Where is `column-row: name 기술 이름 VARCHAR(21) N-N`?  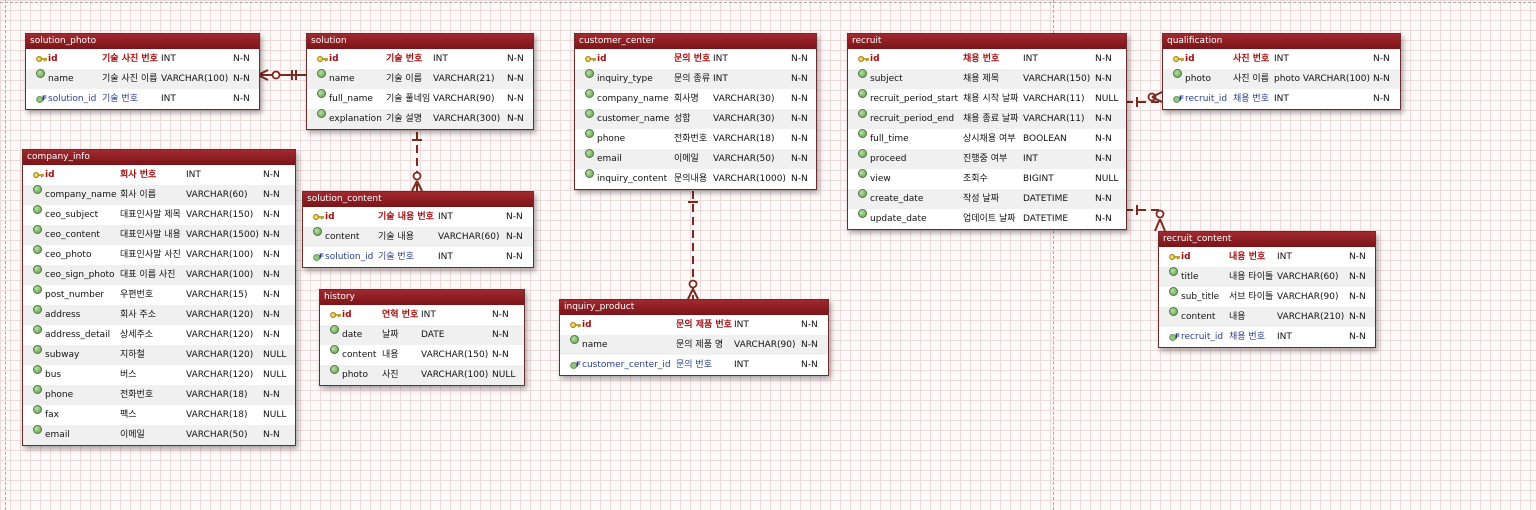 column-row: name 기술 이름 VARCHAR(21) N-N is located at coordinates (420, 79).